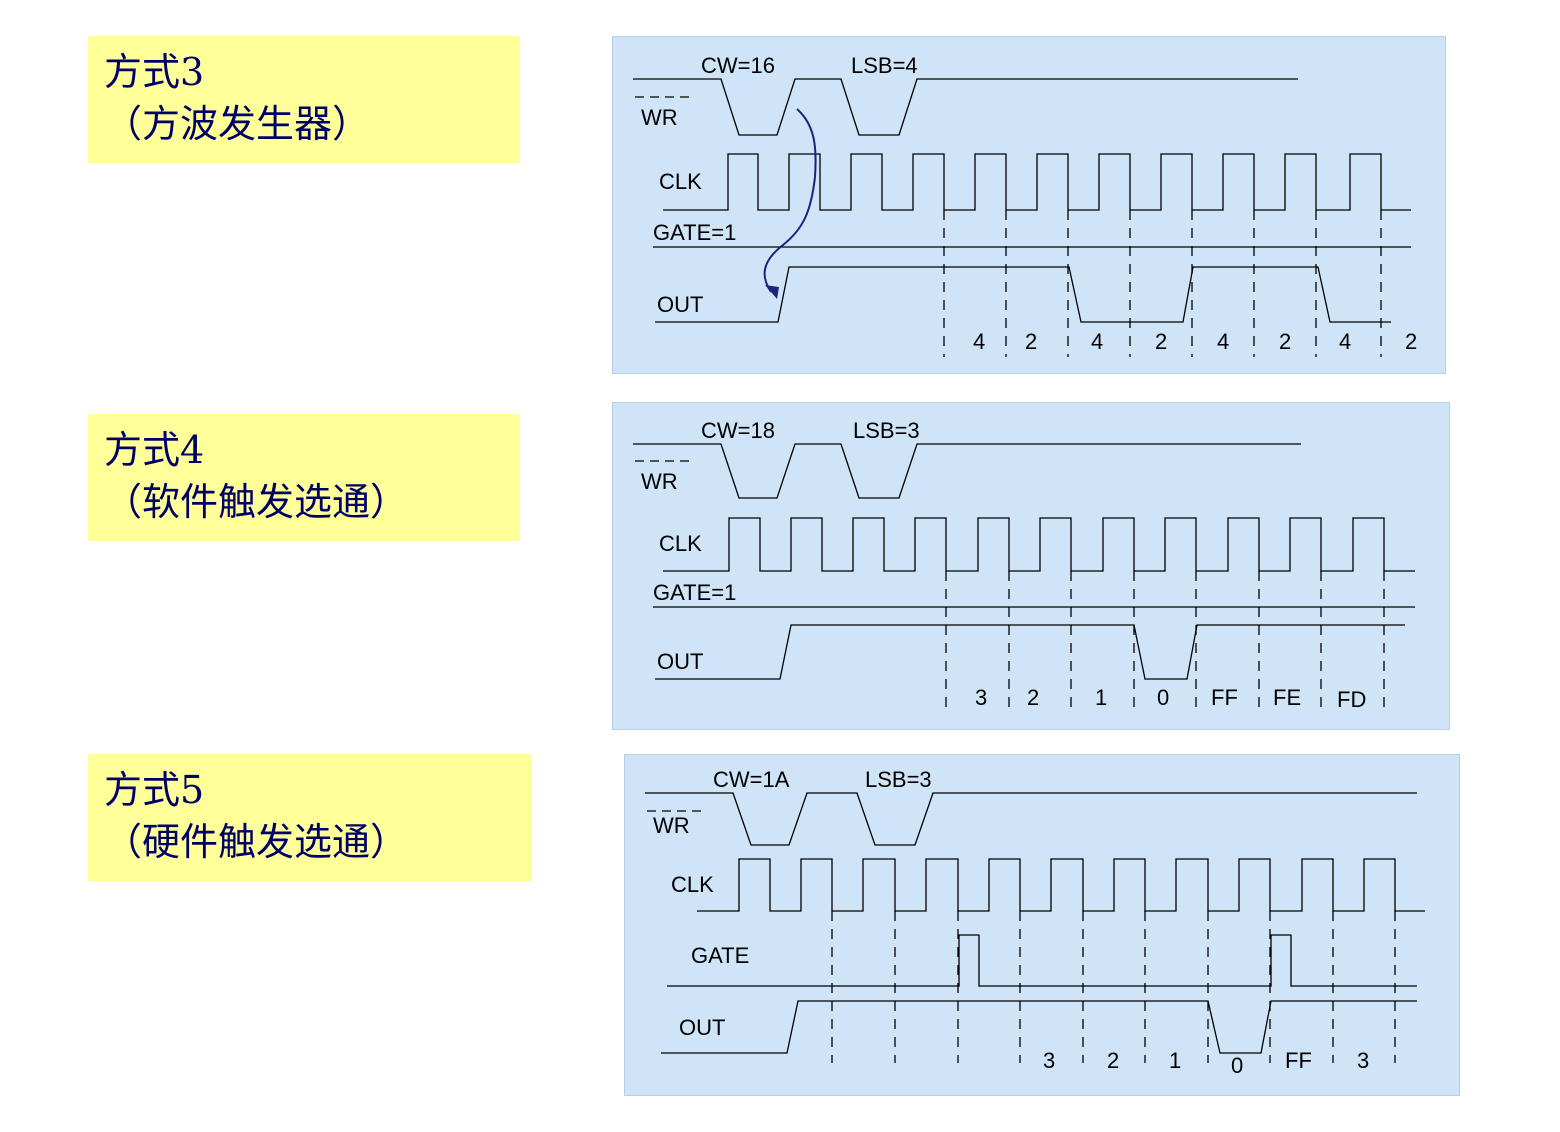 Image resolution: width=1560 pixels, height=1132 pixels. What do you see at coordinates (751, 779) in the screenshot?
I see `cw-label: CW=1A` at bounding box center [751, 779].